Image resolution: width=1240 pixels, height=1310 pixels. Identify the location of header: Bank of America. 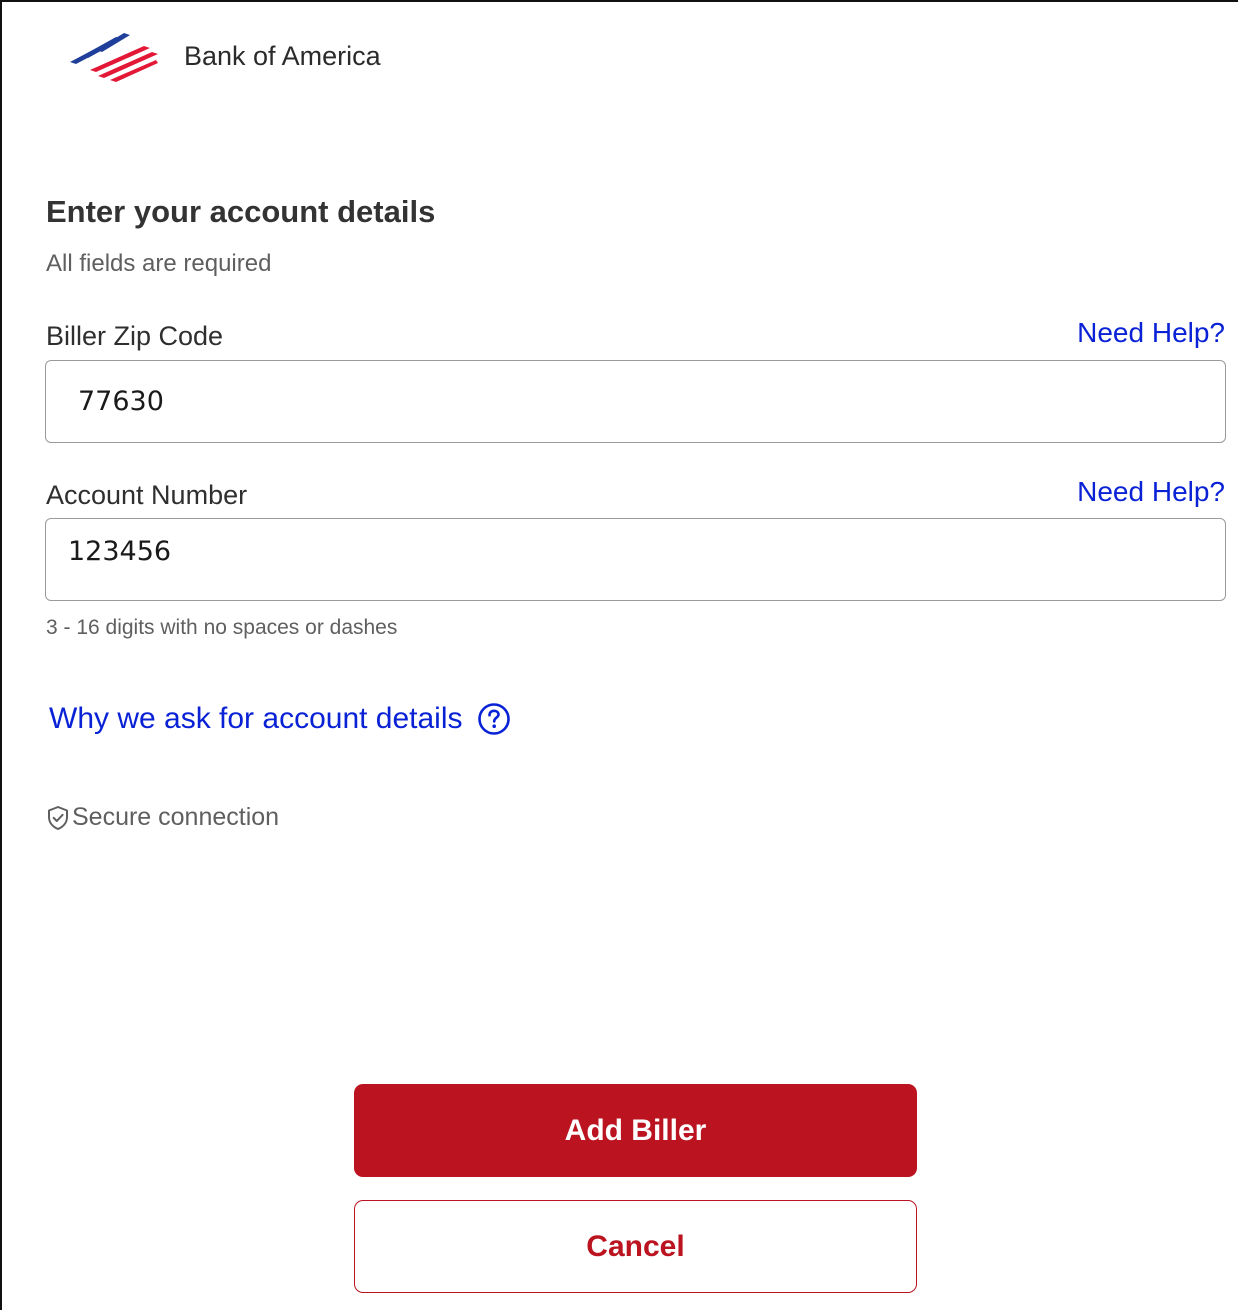
(224, 56).